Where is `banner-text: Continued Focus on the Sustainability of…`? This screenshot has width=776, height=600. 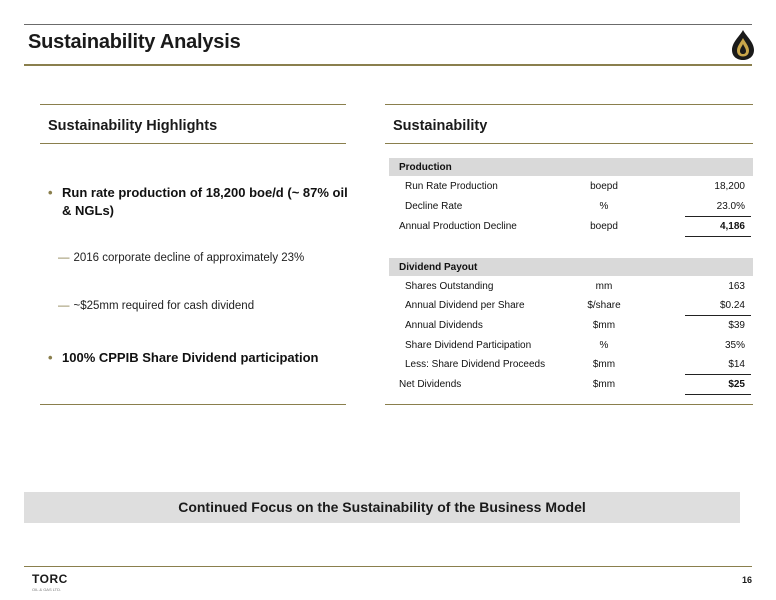 banner-text: Continued Focus on the Sustainability of… is located at coordinates (382, 507).